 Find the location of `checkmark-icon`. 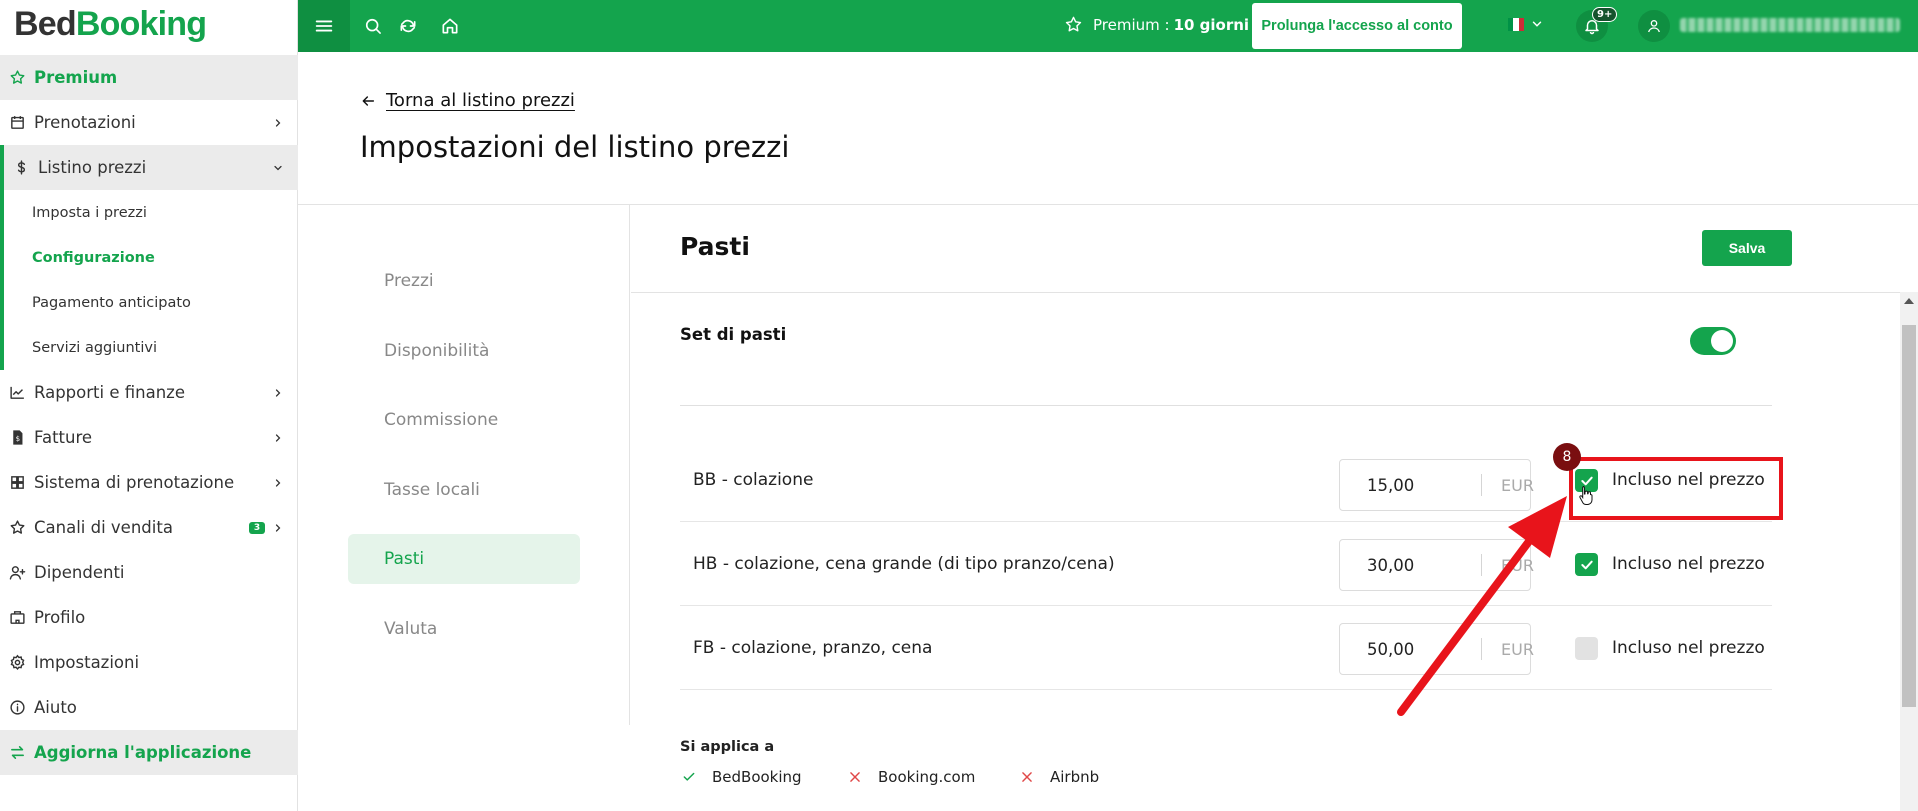

checkmark-icon is located at coordinates (1586, 564).